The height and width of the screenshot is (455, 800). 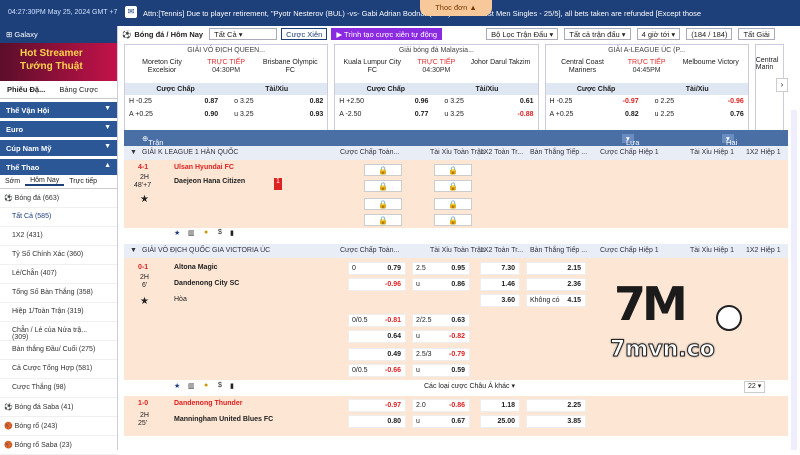 What do you see at coordinates (58, 369) in the screenshot?
I see `list-item: Cả Cược Tổng Hợp (581)` at bounding box center [58, 369].